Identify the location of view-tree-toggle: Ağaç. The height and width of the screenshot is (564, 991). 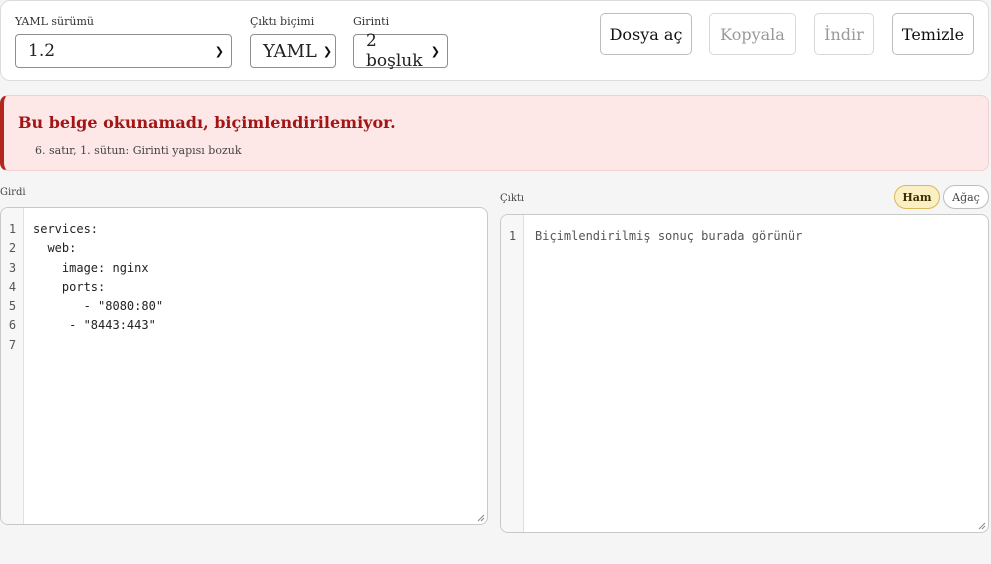
(966, 197).